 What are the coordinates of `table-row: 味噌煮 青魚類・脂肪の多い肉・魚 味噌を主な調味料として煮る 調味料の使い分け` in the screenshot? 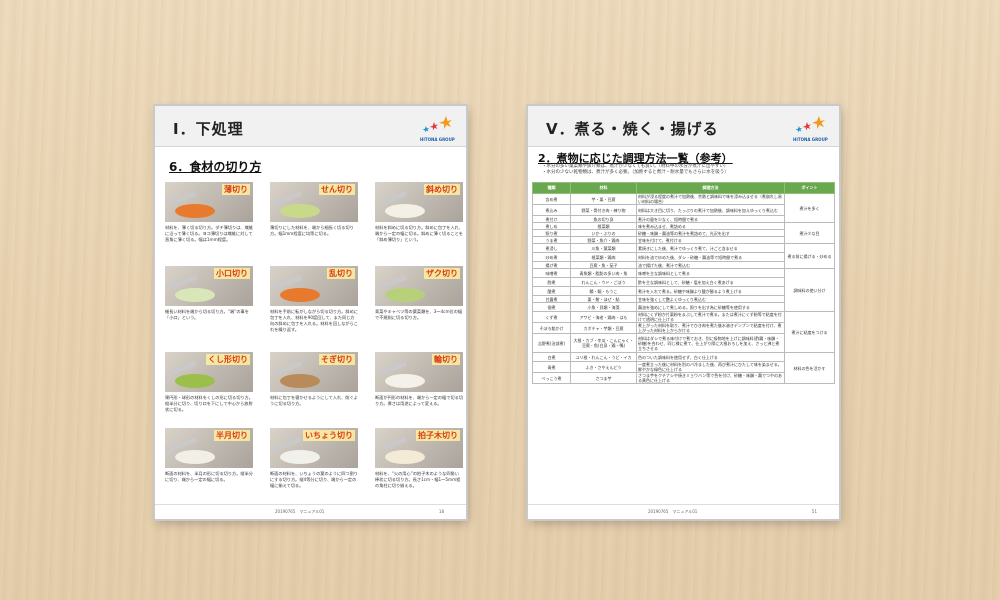 It's located at (683, 290).